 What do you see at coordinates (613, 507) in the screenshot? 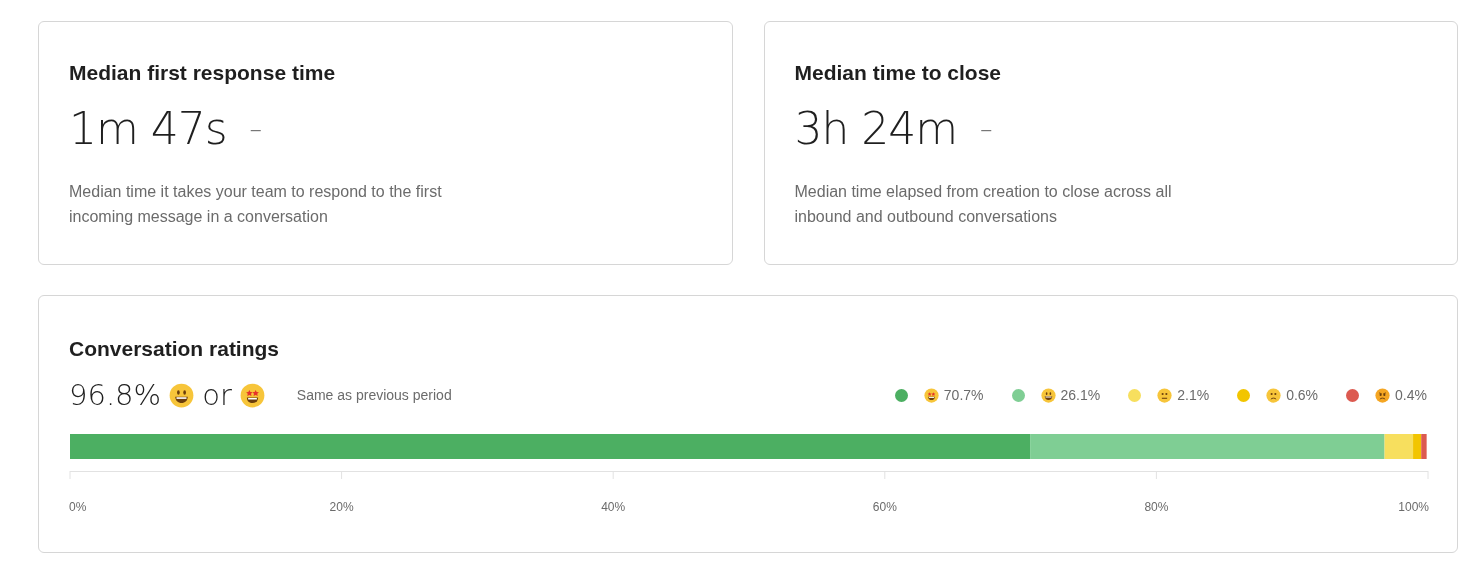
I see `tick-label: 40%` at bounding box center [613, 507].